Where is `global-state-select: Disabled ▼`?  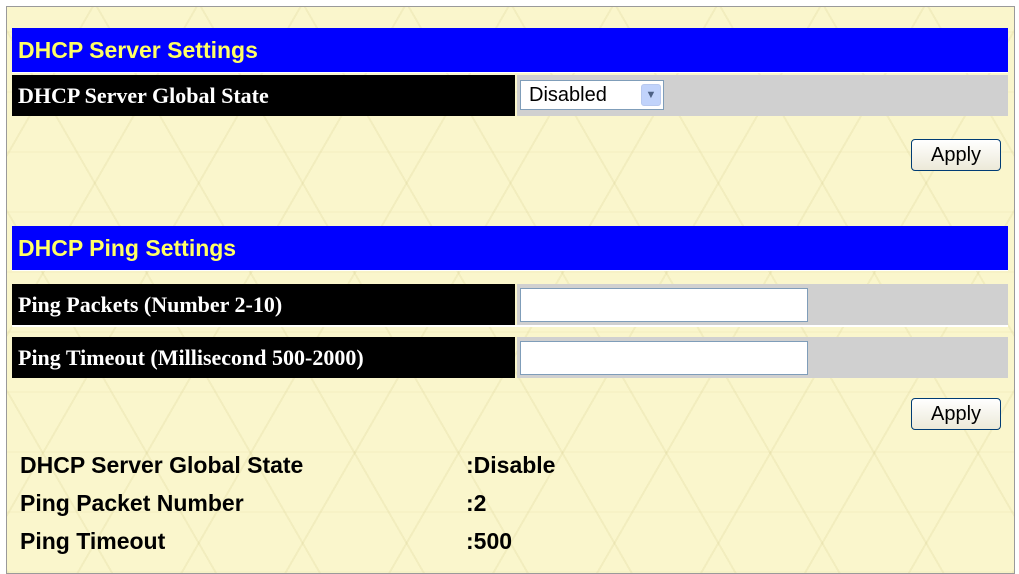
global-state-select: Disabled ▼ is located at coordinates (592, 95).